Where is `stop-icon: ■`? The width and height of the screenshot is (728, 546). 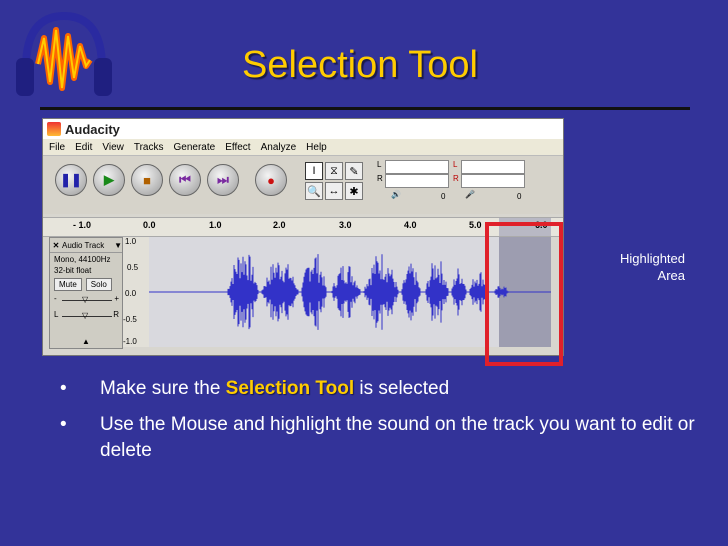 stop-icon: ■ is located at coordinates (147, 180).